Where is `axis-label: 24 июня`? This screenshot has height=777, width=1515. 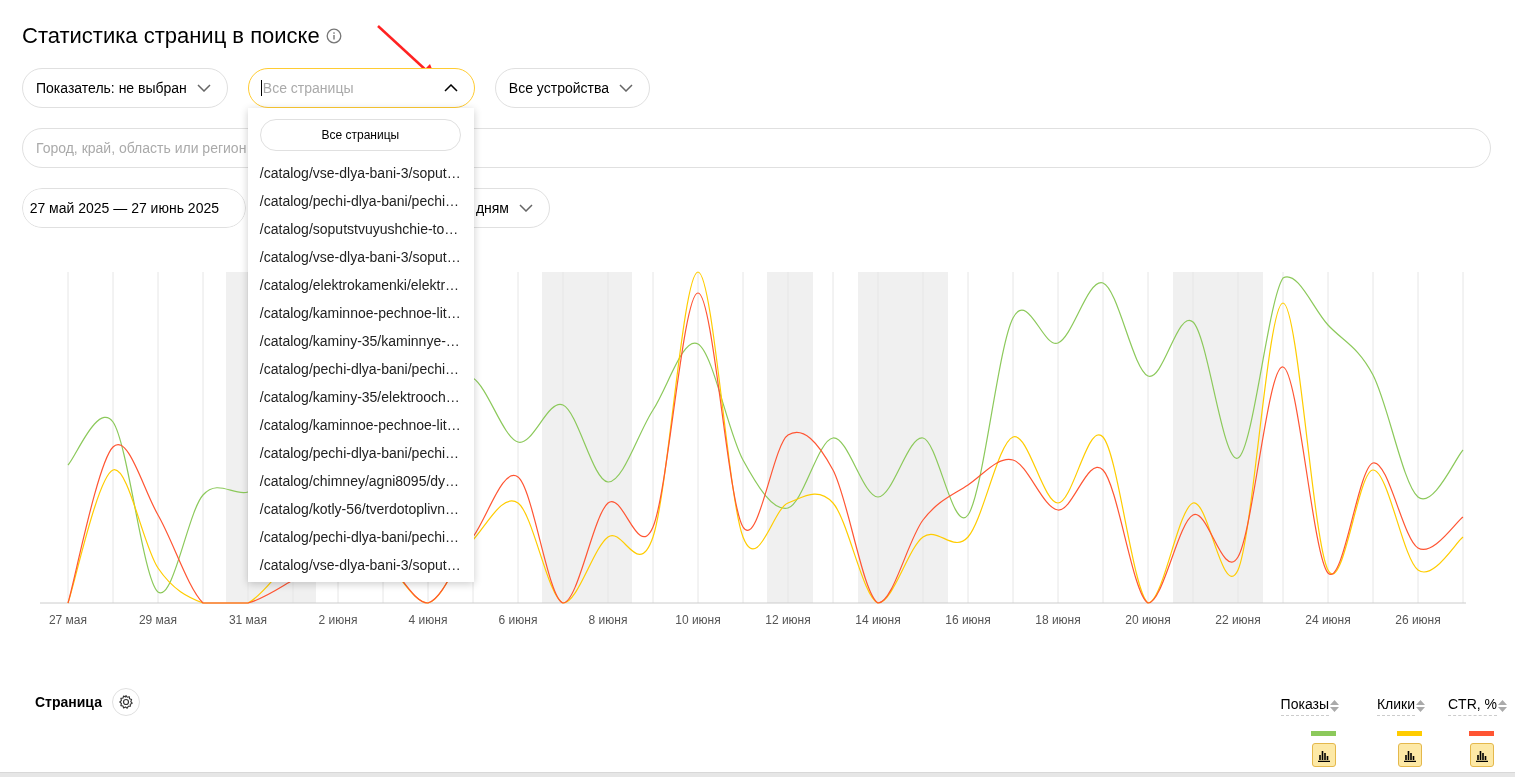 axis-label: 24 июня is located at coordinates (1328, 620).